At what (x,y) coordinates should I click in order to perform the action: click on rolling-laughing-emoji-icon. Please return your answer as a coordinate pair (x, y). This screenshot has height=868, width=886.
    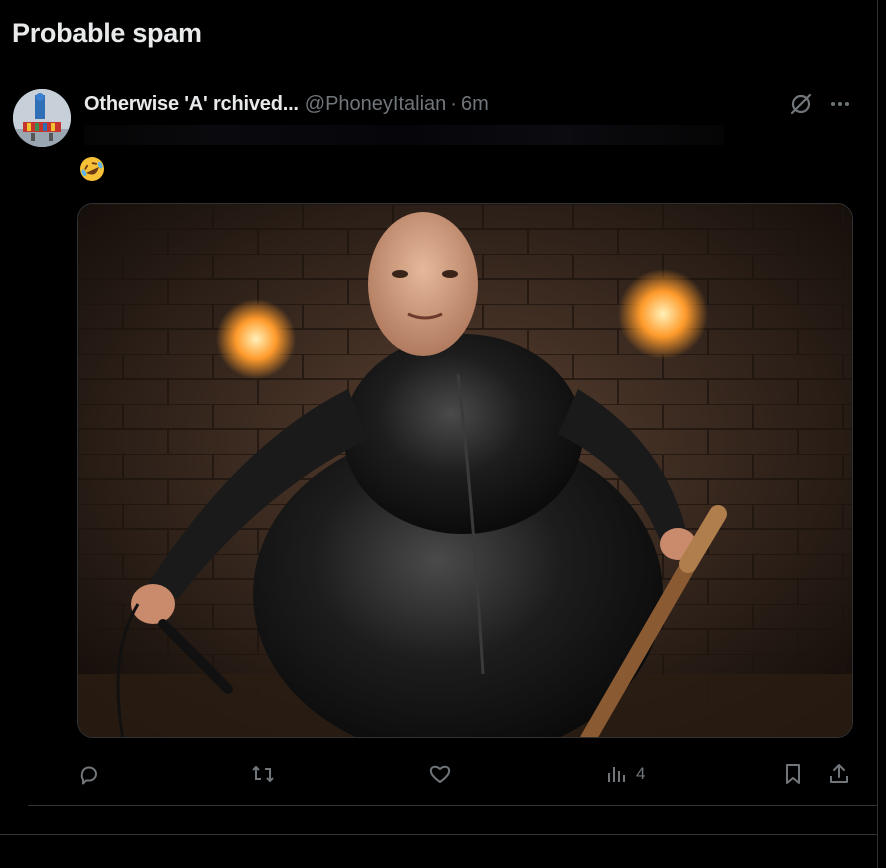
    Looking at the image, I should click on (92, 169).